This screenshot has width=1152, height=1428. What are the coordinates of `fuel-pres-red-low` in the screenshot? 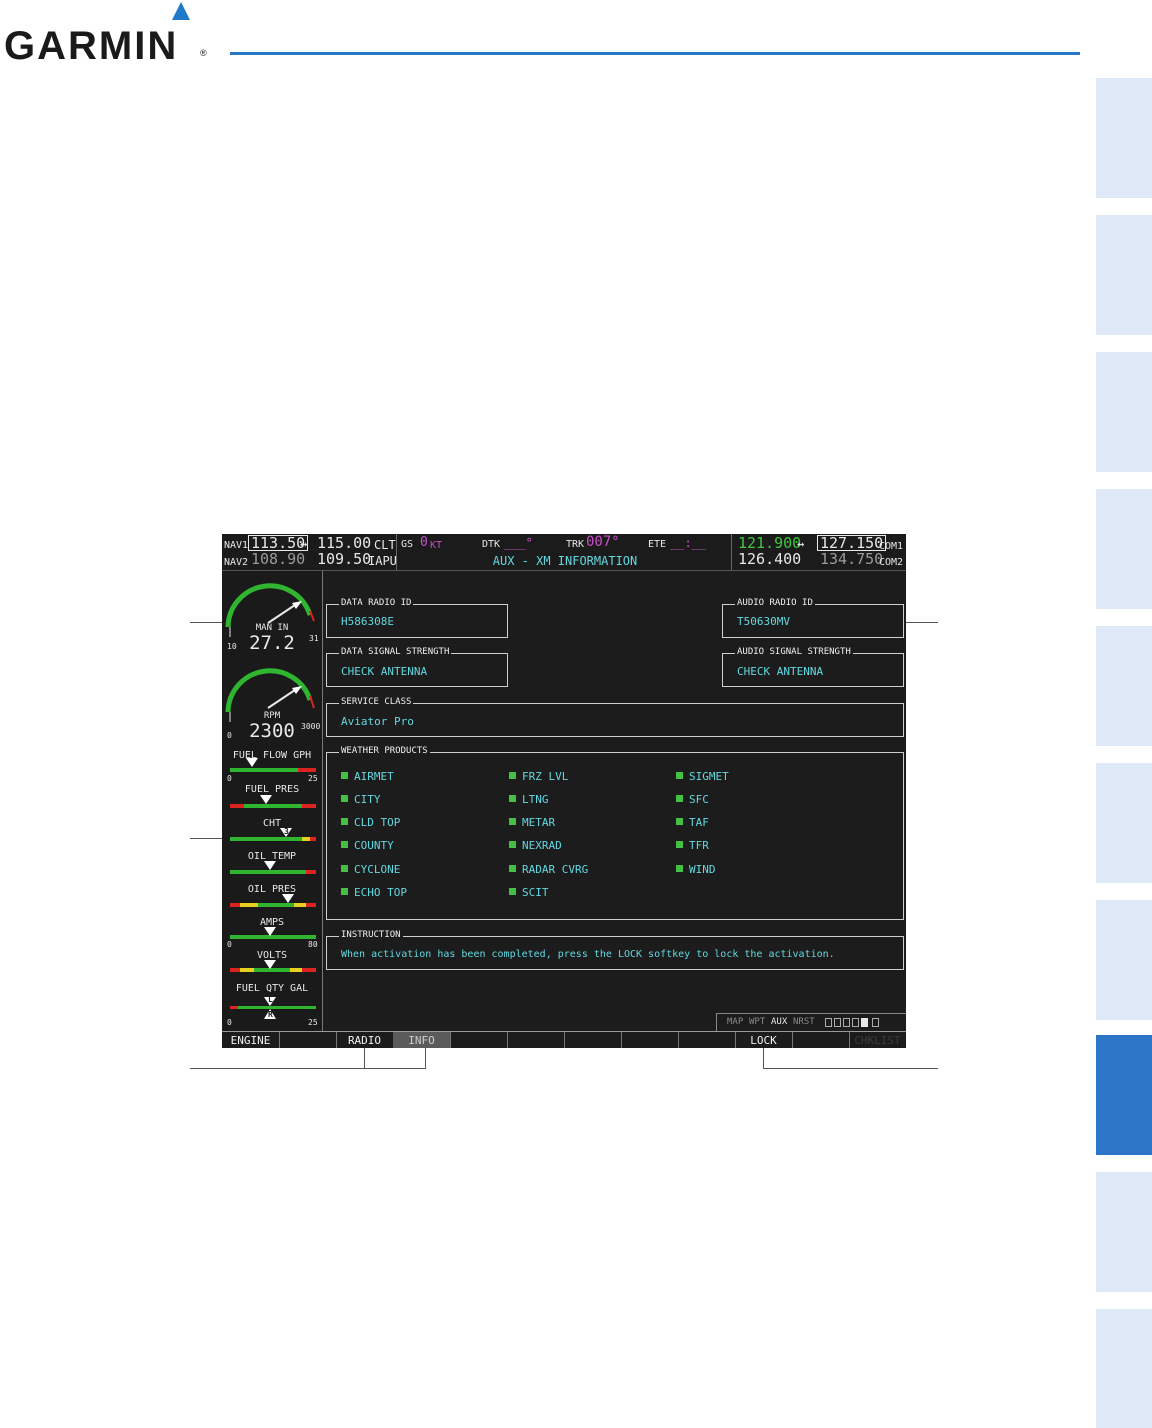 It's located at (237, 806).